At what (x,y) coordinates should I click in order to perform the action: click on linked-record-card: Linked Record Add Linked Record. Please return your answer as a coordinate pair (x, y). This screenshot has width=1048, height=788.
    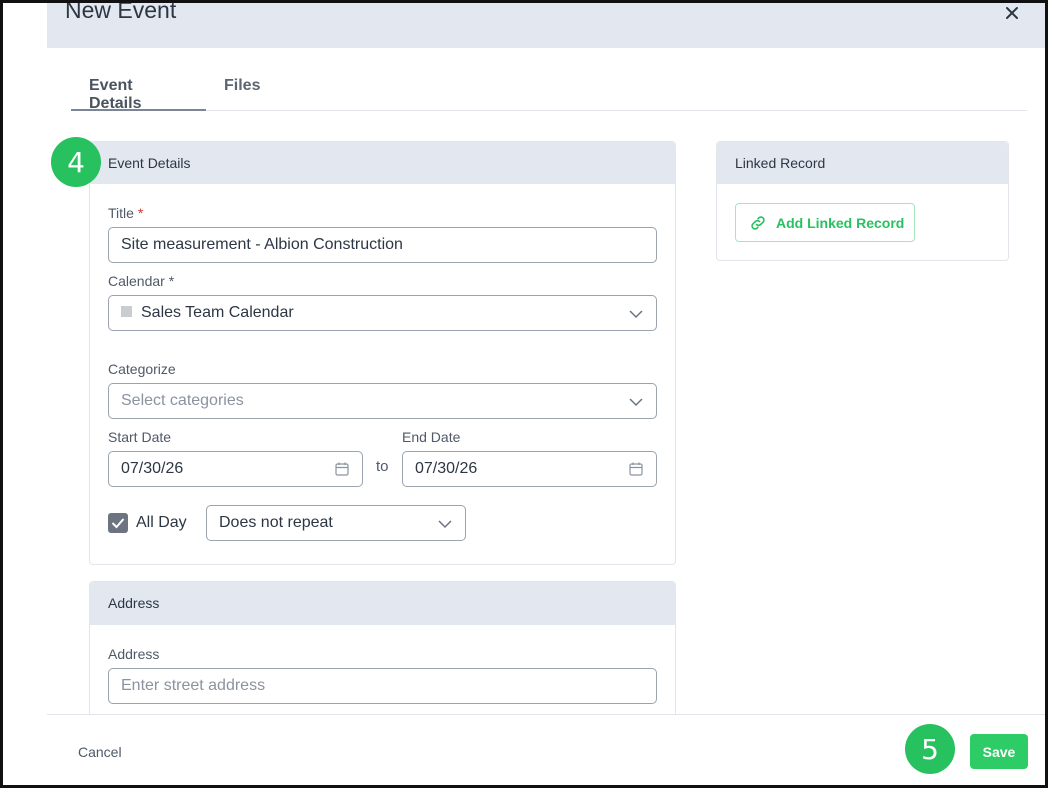
    Looking at the image, I should click on (862, 201).